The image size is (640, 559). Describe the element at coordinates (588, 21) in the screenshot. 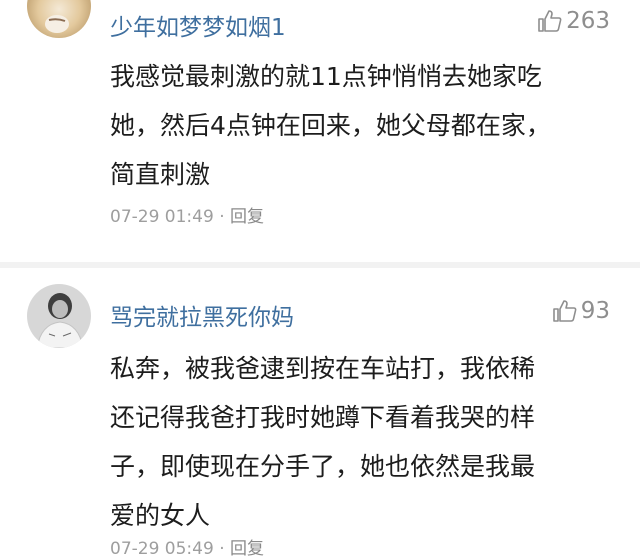

I see `like-count: 263` at that location.